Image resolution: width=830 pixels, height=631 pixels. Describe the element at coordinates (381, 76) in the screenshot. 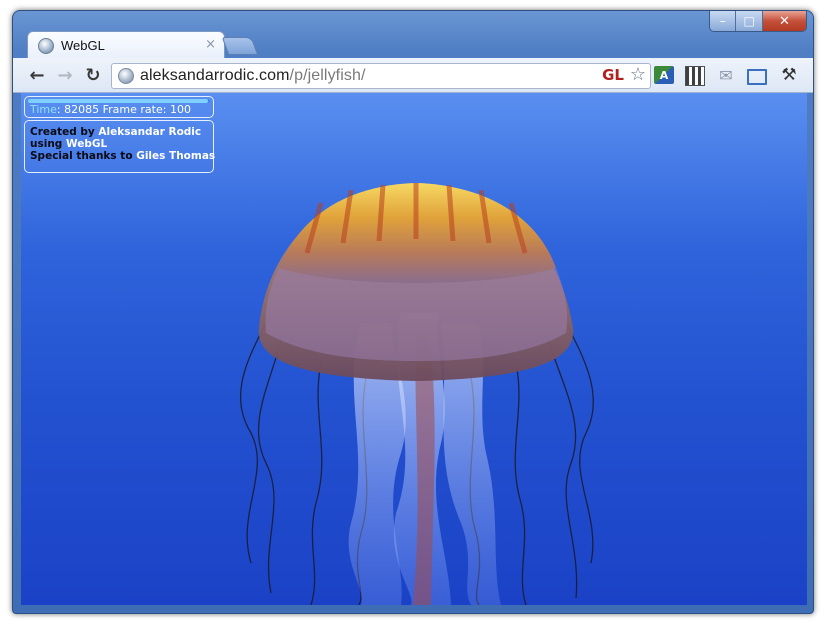

I see `address-bar: aleksandarrodic.com/p/jellyfish/ GL ☆` at that location.